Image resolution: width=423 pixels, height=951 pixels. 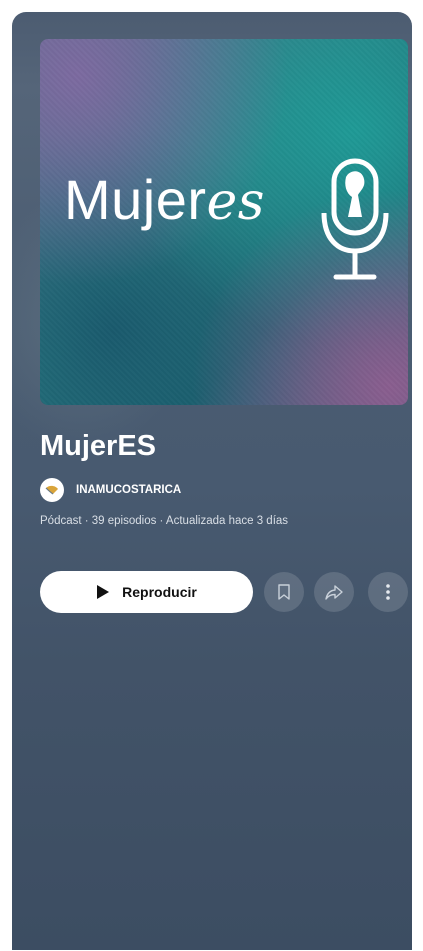 What do you see at coordinates (355, 219) in the screenshot?
I see `microphone-icon` at bounding box center [355, 219].